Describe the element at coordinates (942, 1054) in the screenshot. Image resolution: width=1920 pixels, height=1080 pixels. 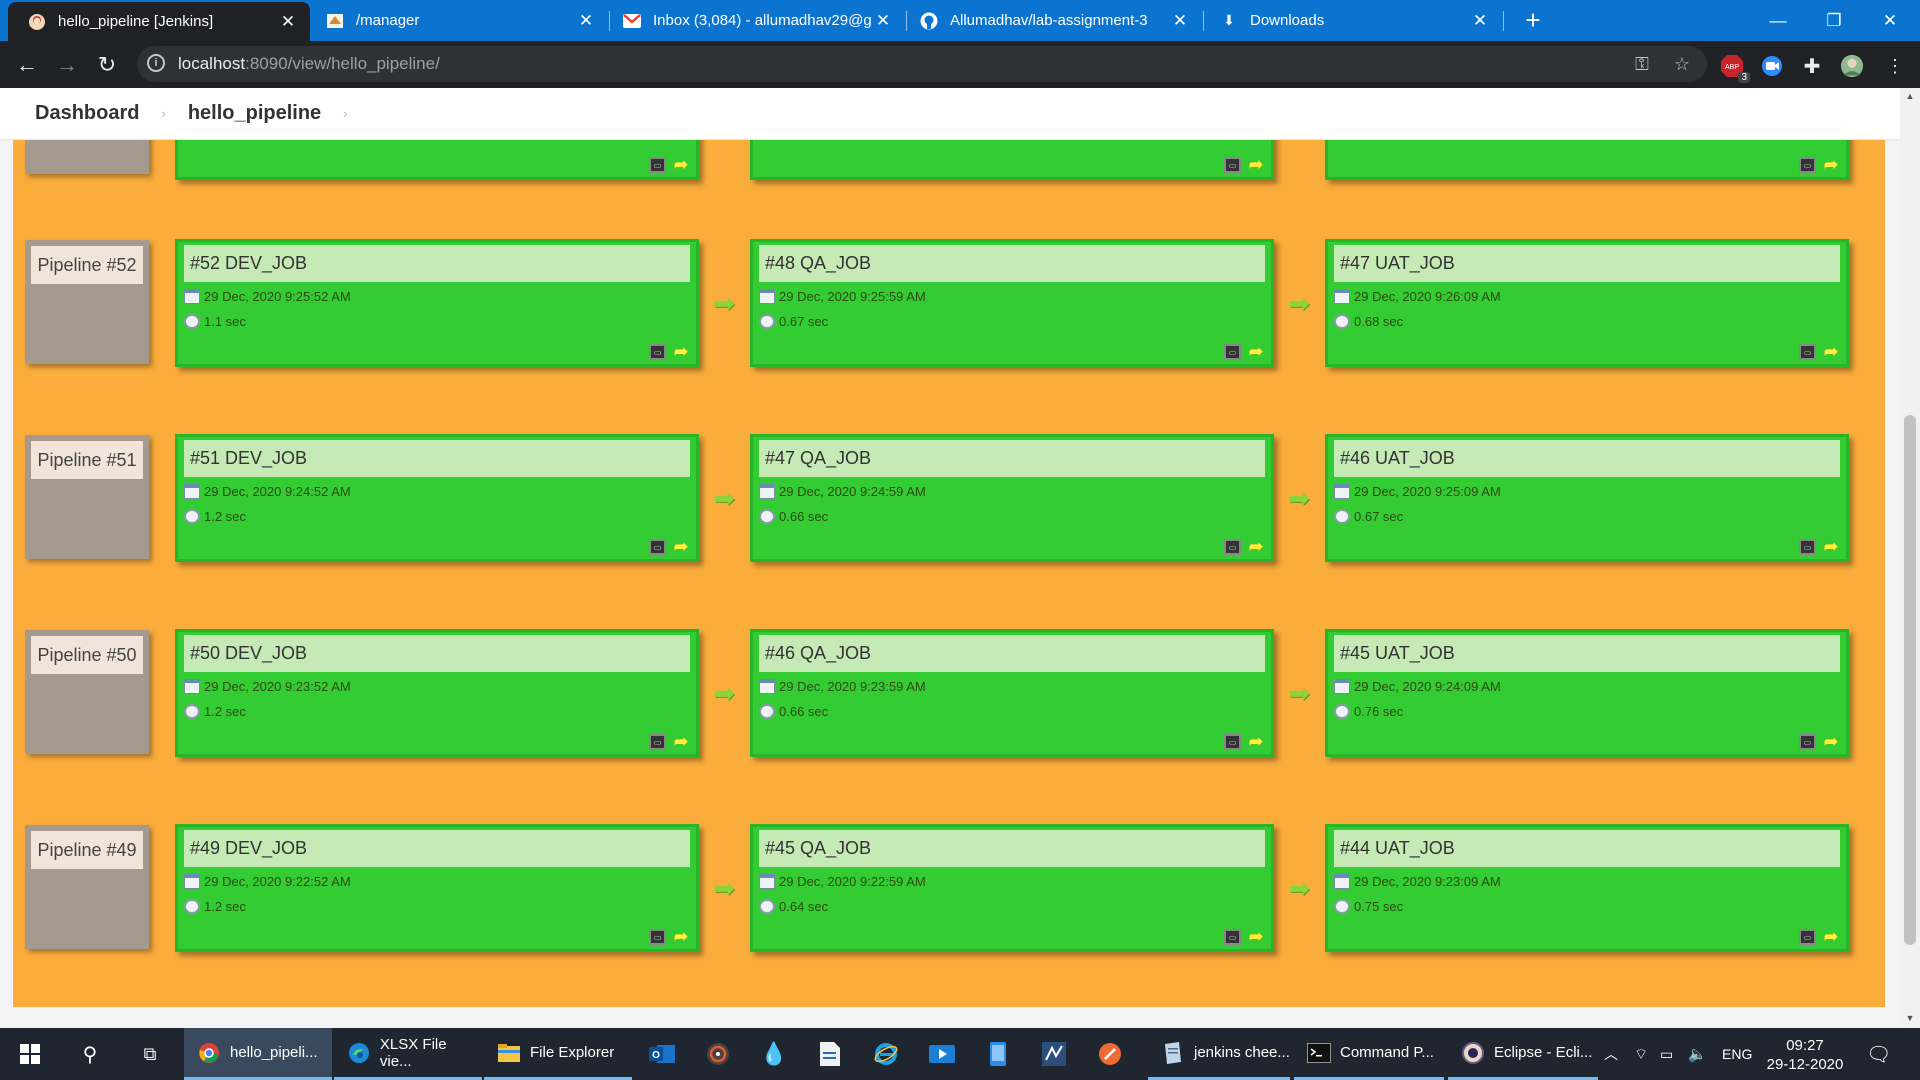
I see `video-app-icon` at that location.